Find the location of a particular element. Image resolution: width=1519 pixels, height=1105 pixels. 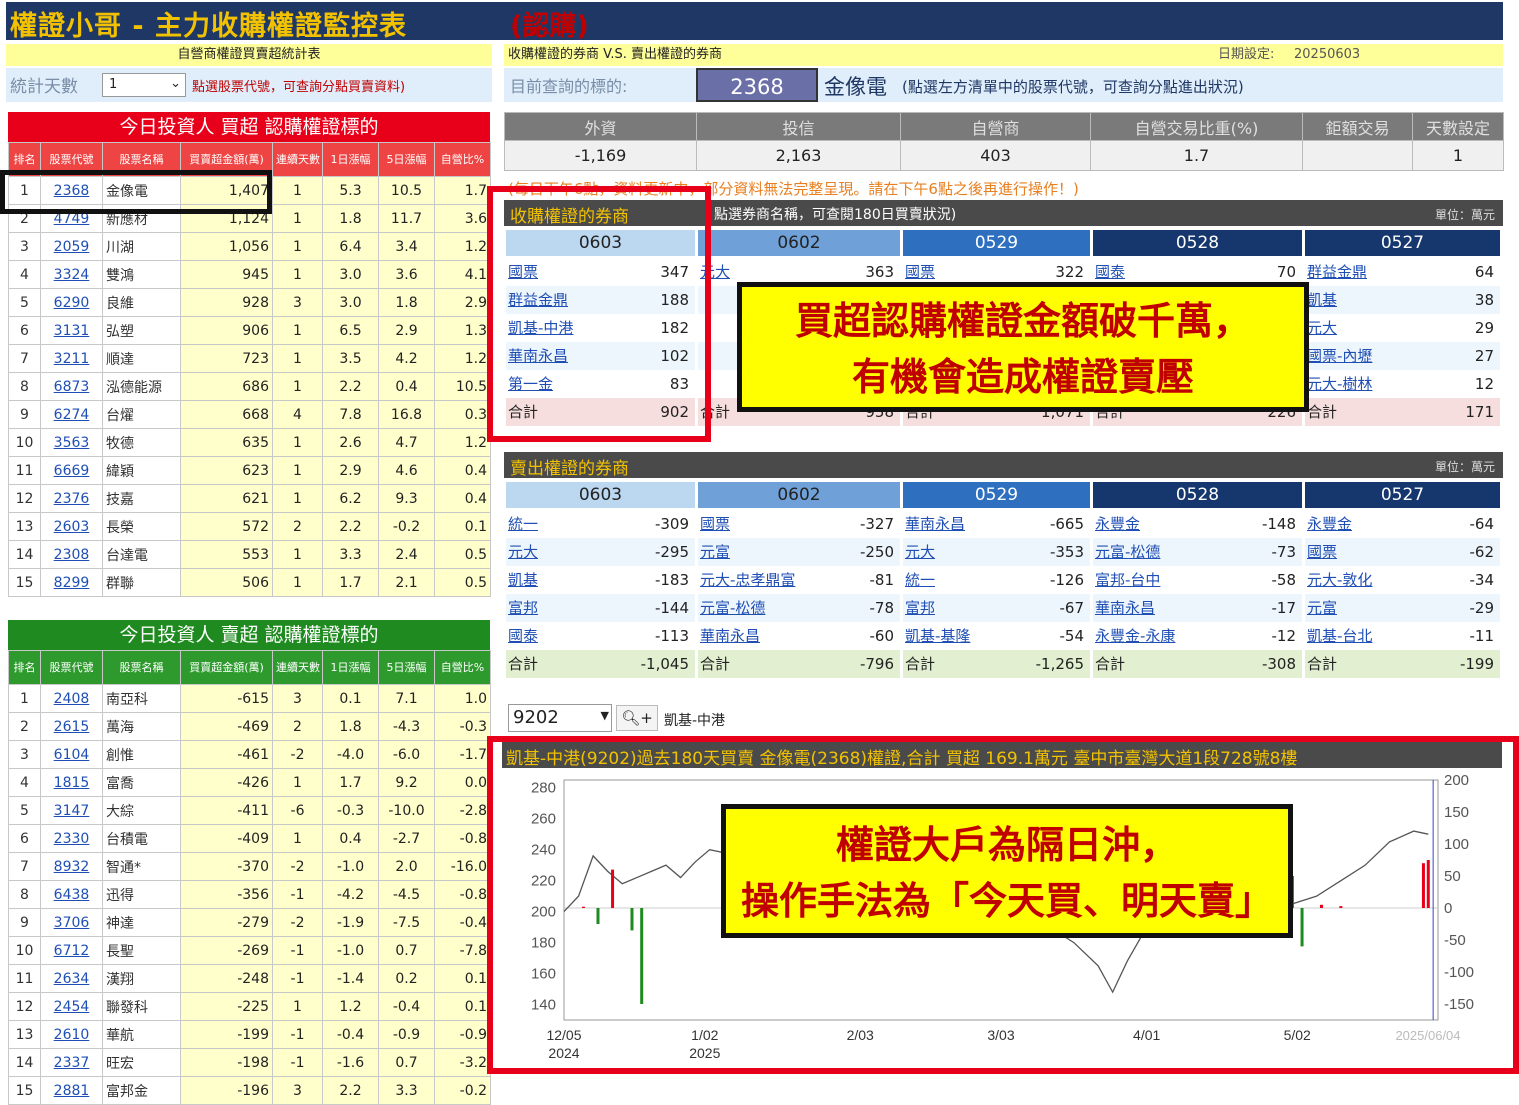

stock-code-link: 1815 is located at coordinates (71, 782).